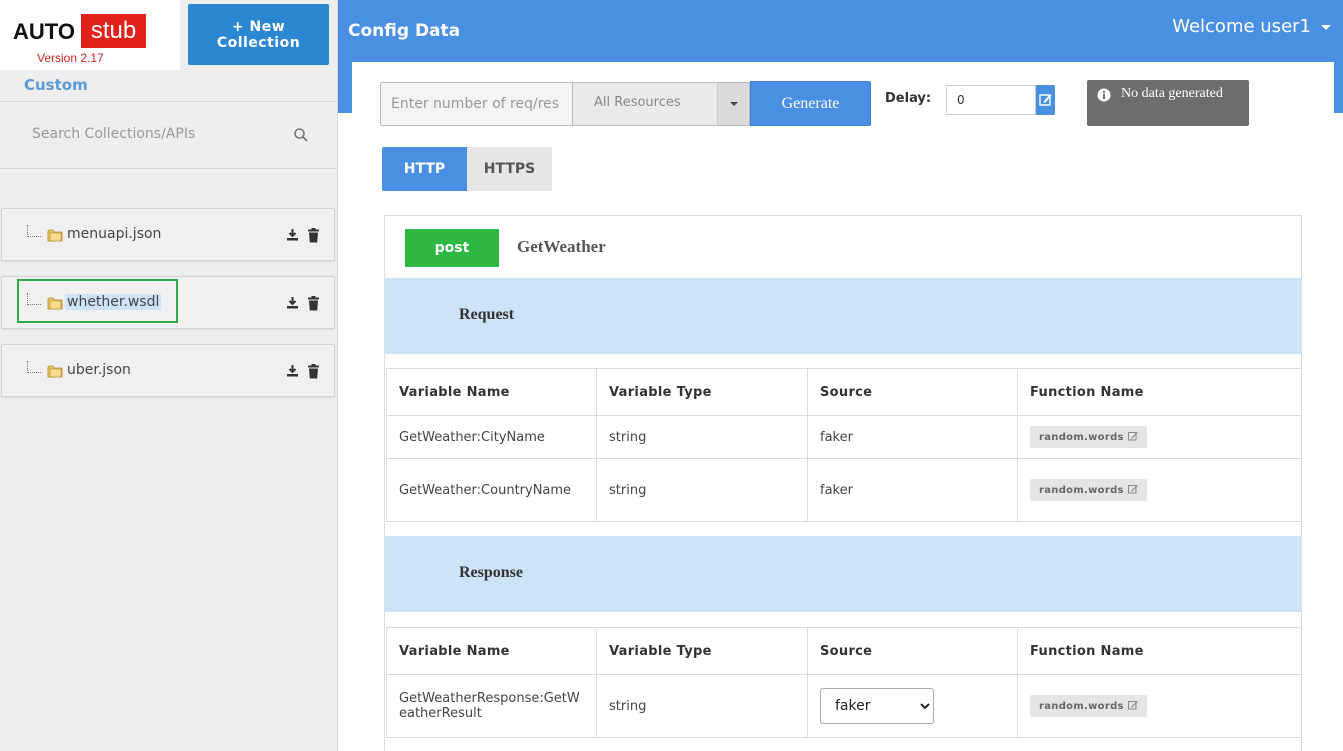  Describe the element at coordinates (1172, 93) in the screenshot. I see `status-text: No data generated` at that location.